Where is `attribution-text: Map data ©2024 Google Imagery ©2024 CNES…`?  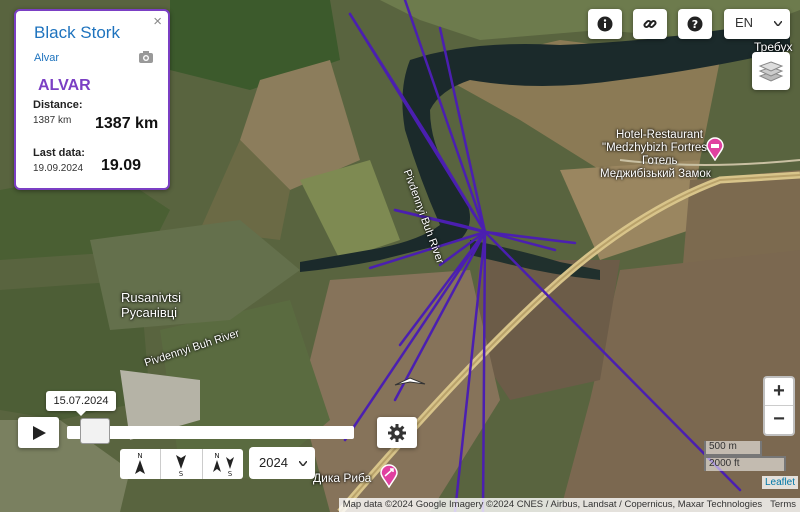
attribution-text: Map data ©2024 Google Imagery ©2024 CNES… is located at coordinates (552, 504).